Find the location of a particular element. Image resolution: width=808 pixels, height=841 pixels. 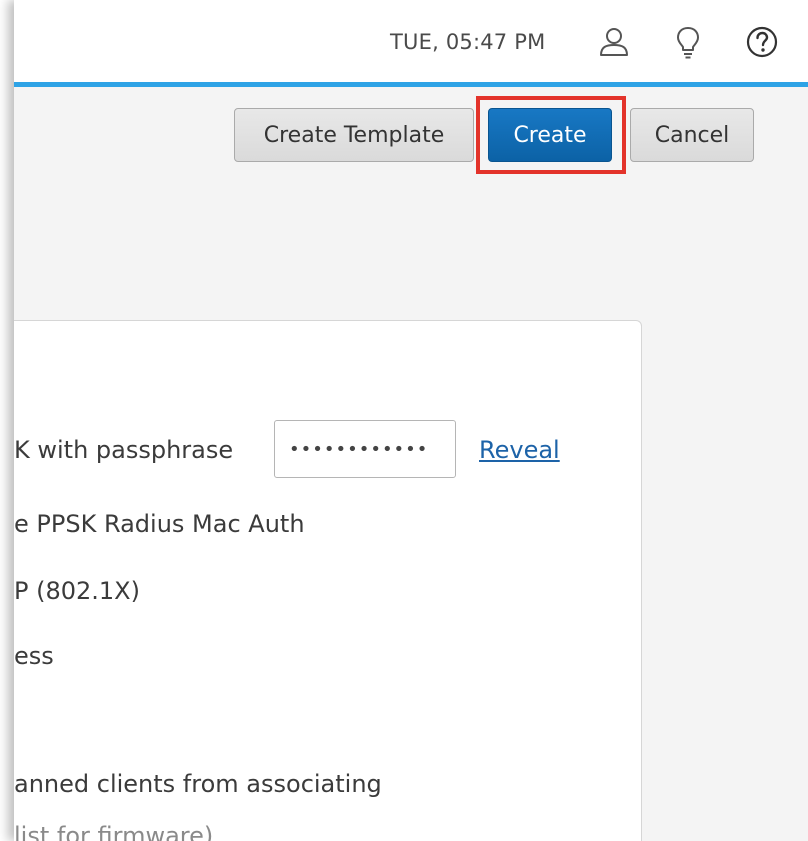

ban-clients-option-label: anned clients from associating is located at coordinates (198, 784).